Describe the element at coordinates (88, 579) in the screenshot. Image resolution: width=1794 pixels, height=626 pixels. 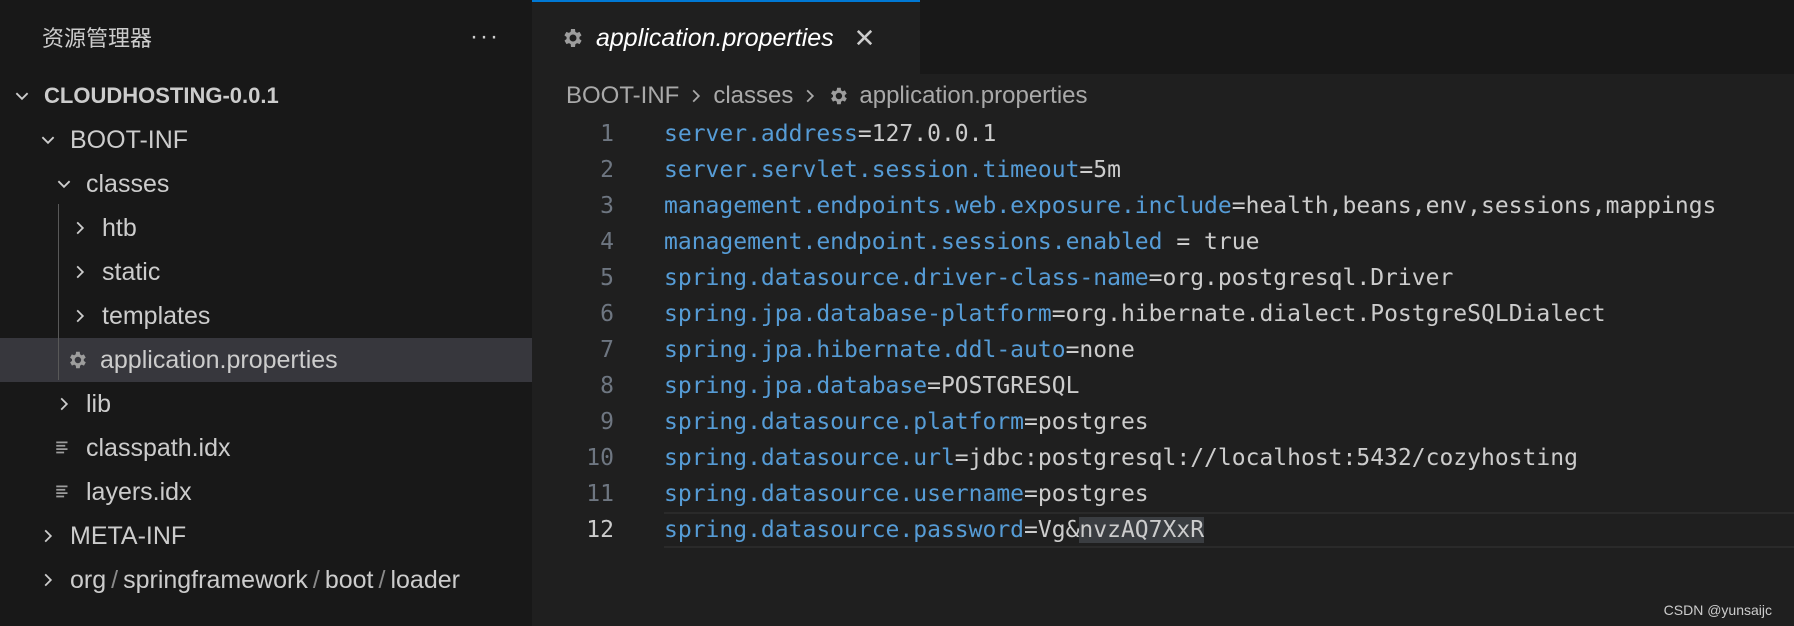
I see `path-segment: org` at that location.